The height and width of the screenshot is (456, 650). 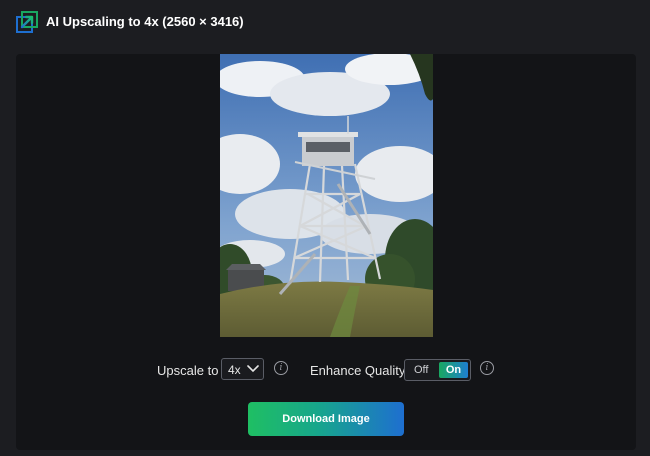 I want to click on settings-row: Upscale to 4x i Enhance Quality Off On i, so click(x=326, y=370).